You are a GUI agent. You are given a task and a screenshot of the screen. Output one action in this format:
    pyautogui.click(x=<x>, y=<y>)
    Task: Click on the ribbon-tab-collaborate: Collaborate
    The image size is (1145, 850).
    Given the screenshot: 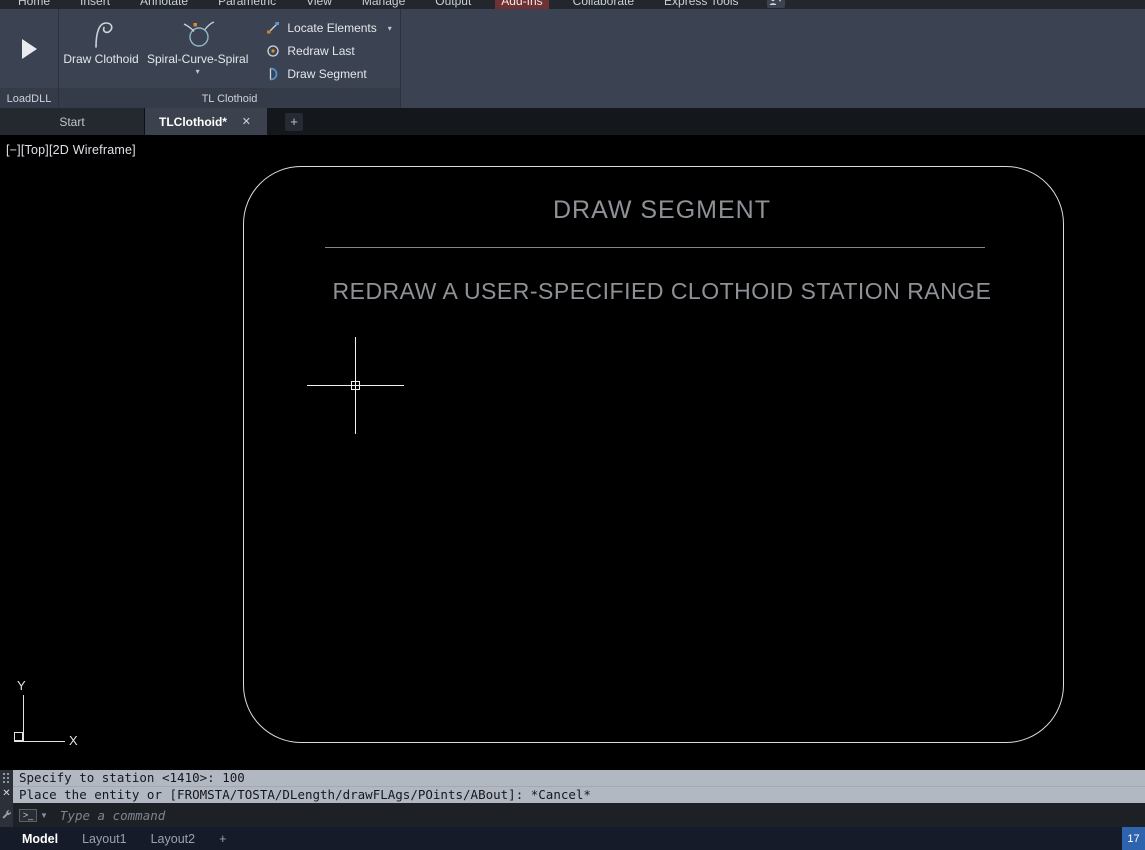 What is the action you would take?
    pyautogui.click(x=603, y=4)
    